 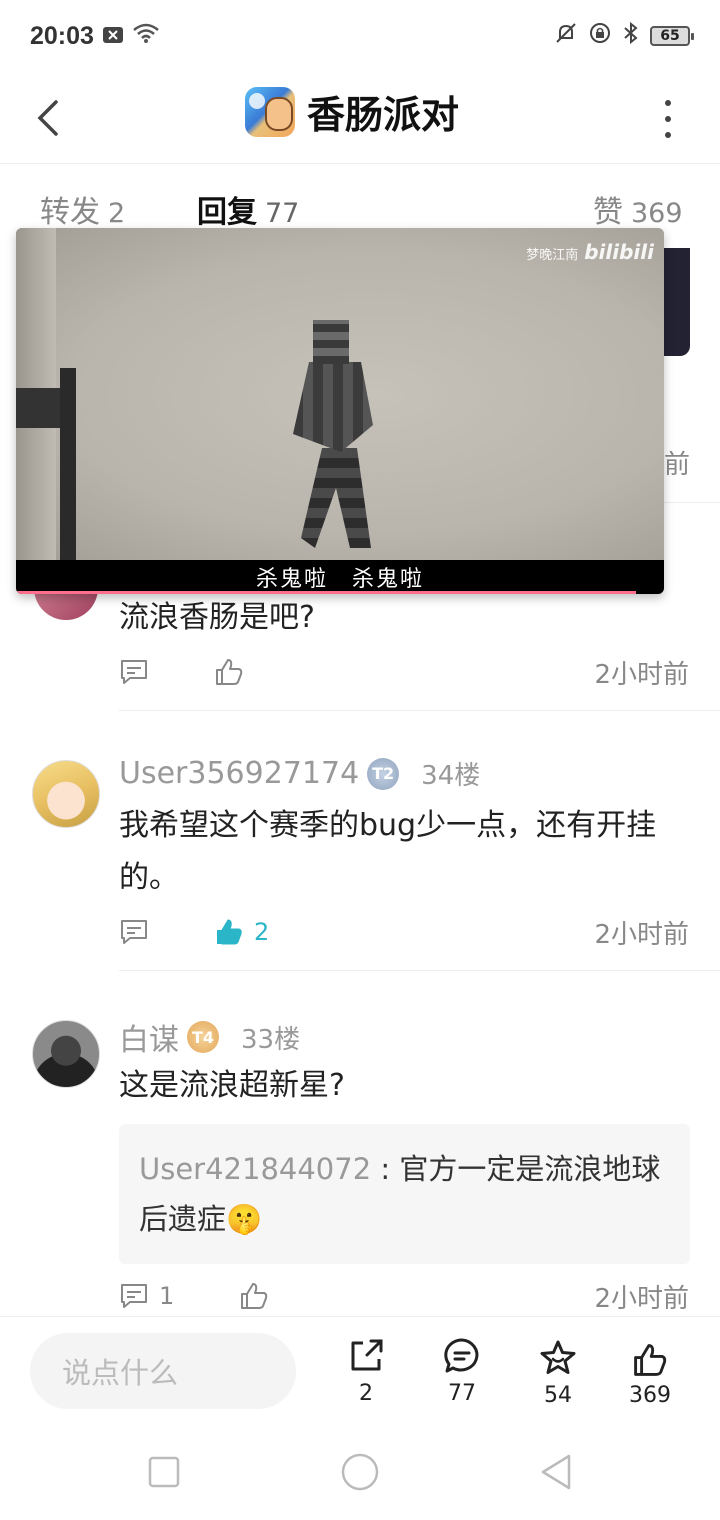 What do you see at coordinates (668, 103) in the screenshot?
I see `more-dot-icon` at bounding box center [668, 103].